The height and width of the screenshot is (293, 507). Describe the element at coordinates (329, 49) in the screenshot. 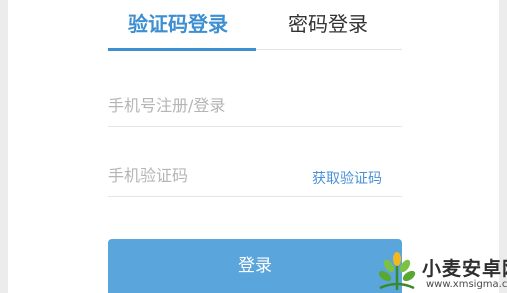

I see `tabs-divider` at that location.